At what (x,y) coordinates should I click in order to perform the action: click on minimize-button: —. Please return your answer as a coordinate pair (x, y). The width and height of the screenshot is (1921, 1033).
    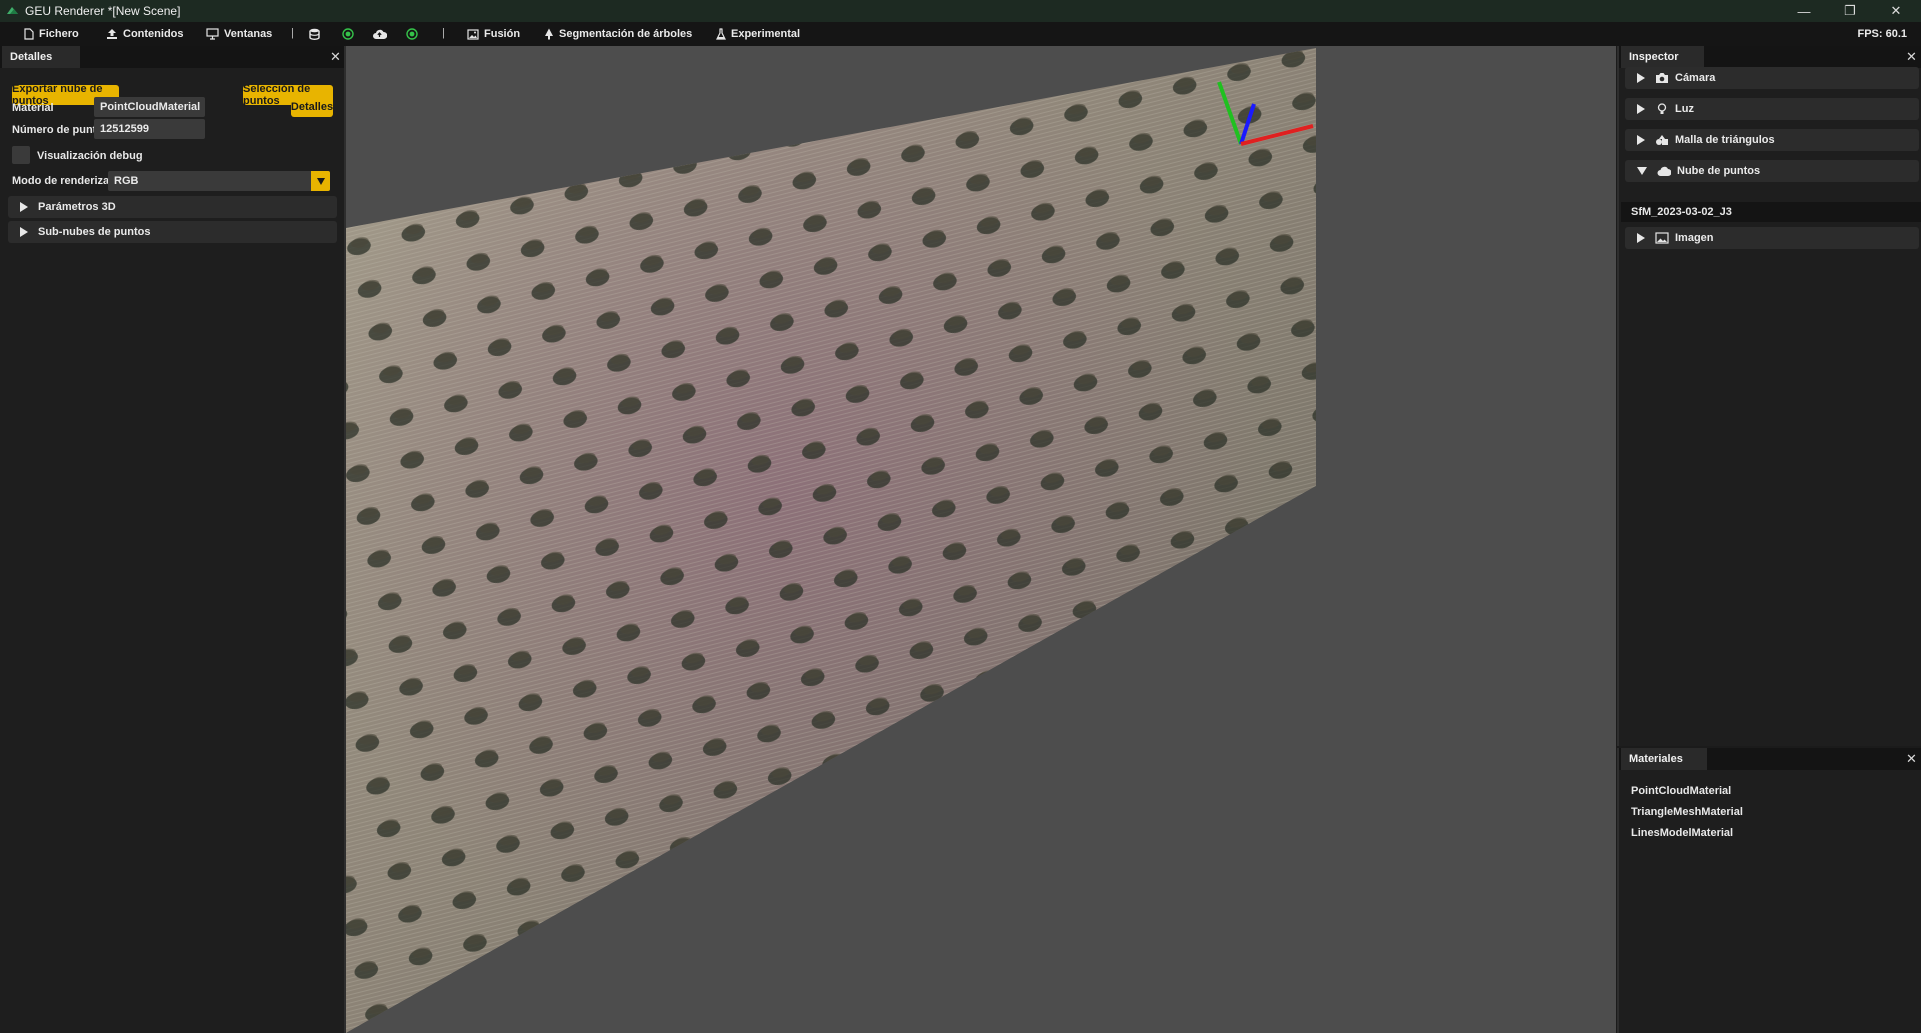
    Looking at the image, I should click on (1804, 11).